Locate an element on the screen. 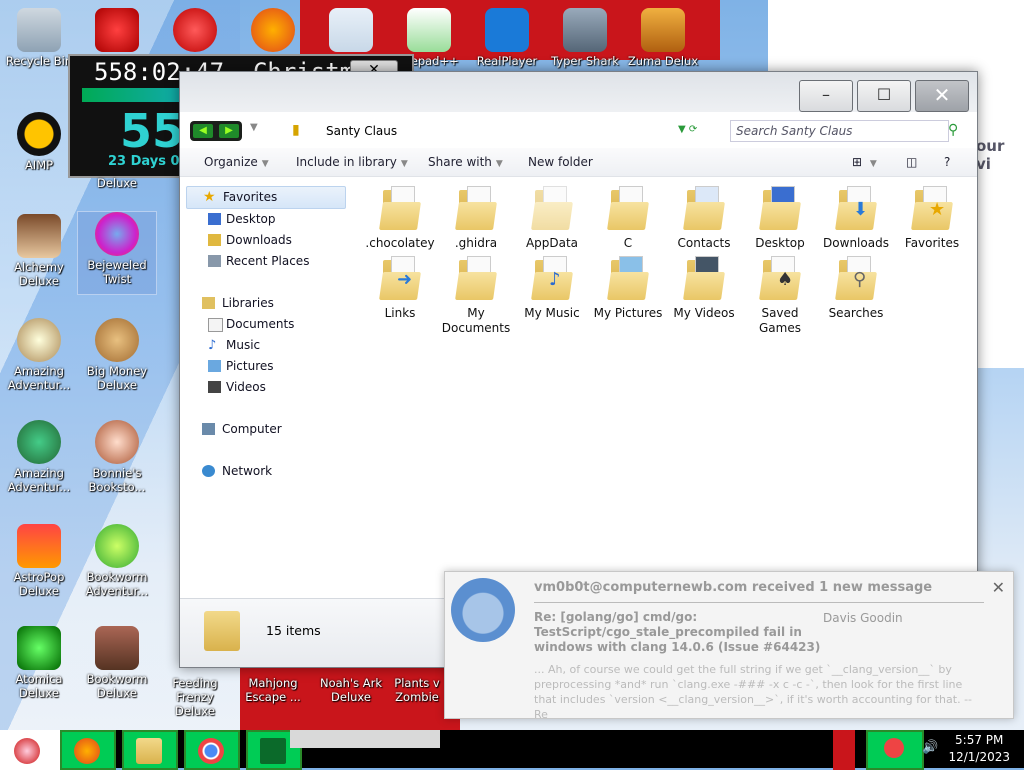 Image resolution: width=1024 pixels, height=770 pixels. folder-contacts: Contacts is located at coordinates (704, 217).